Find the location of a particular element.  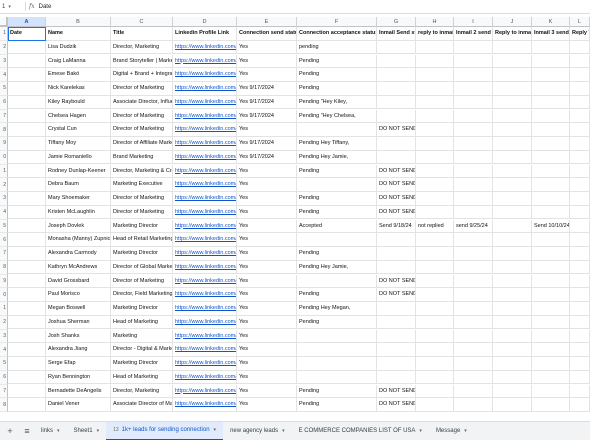

table-cell: Marketing Director is located at coordinates (142, 254).